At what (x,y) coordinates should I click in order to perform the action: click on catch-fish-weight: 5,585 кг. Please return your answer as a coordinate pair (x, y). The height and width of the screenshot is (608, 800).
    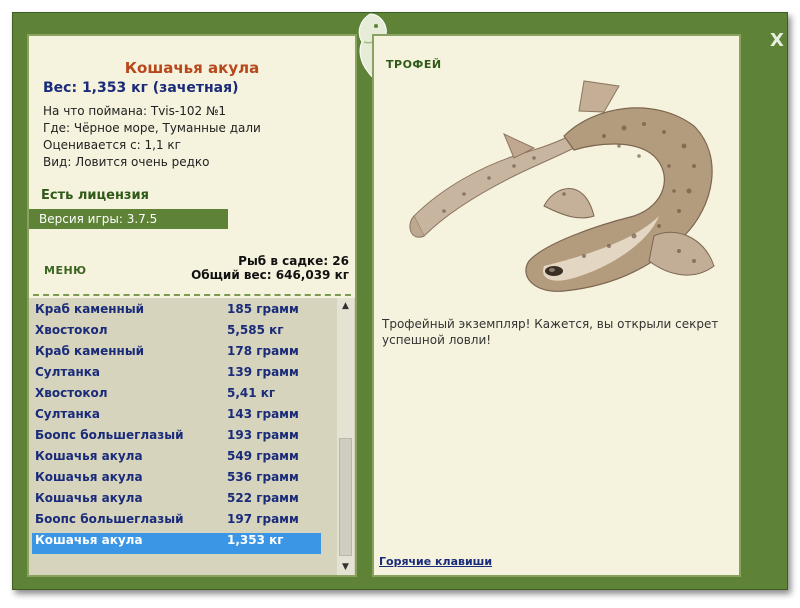
    Looking at the image, I should click on (255, 330).